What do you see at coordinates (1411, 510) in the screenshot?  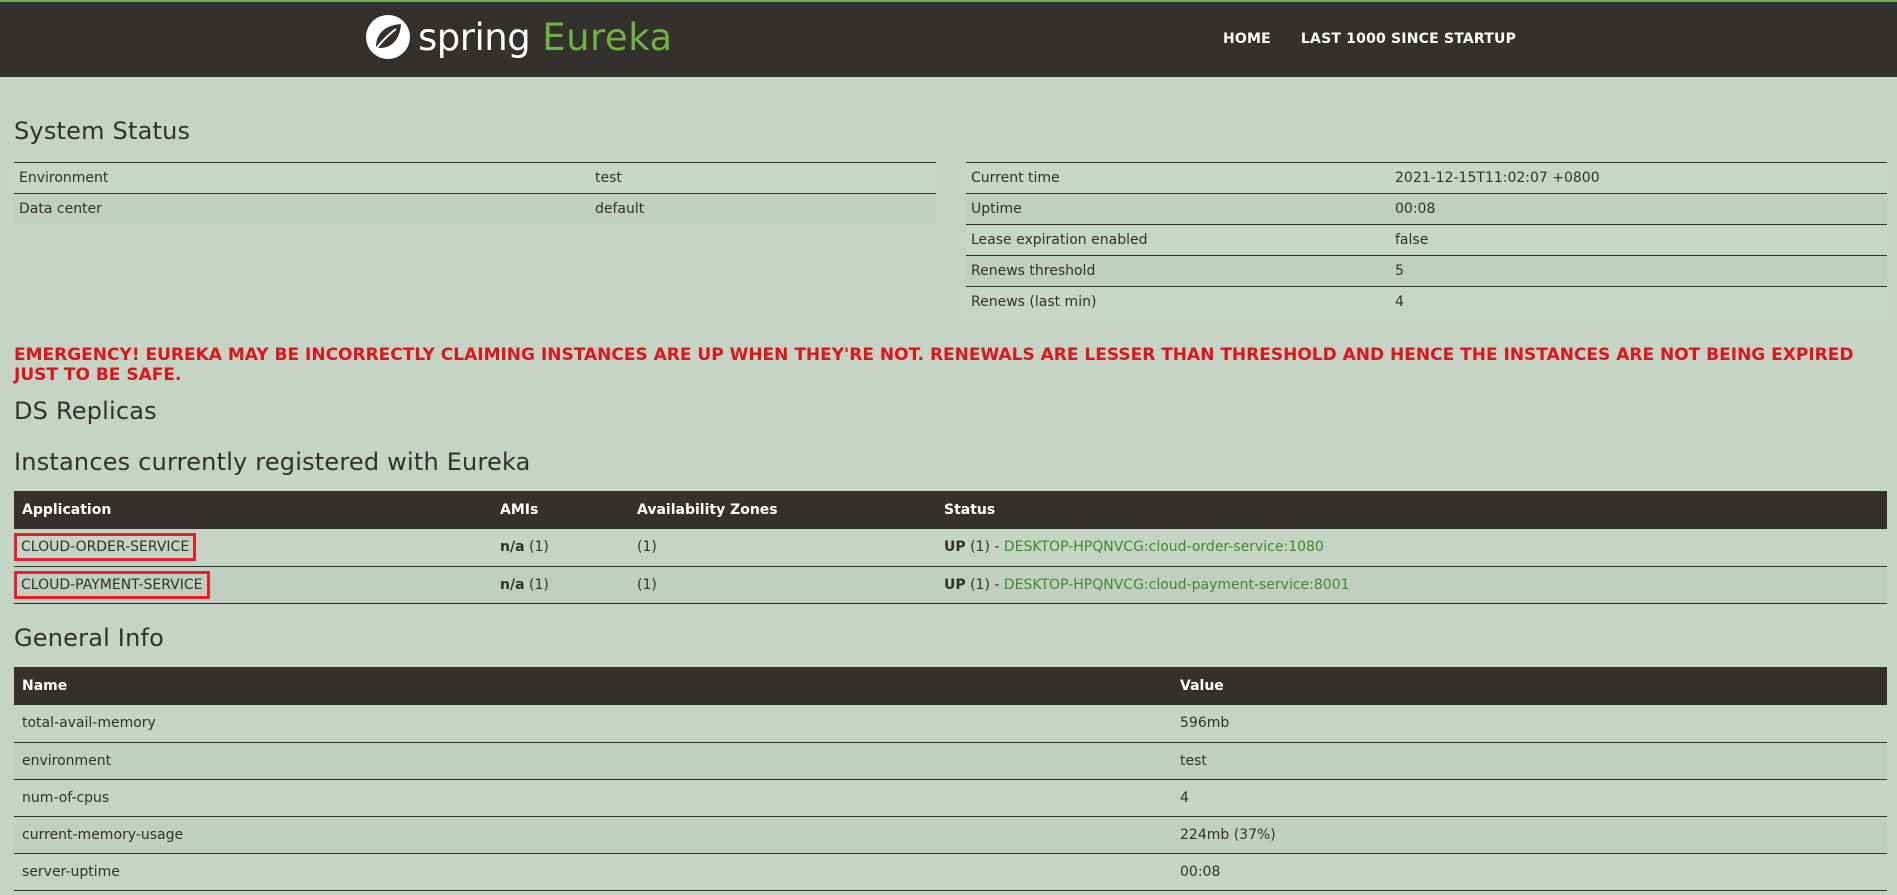 I see `column-header-status: Status` at bounding box center [1411, 510].